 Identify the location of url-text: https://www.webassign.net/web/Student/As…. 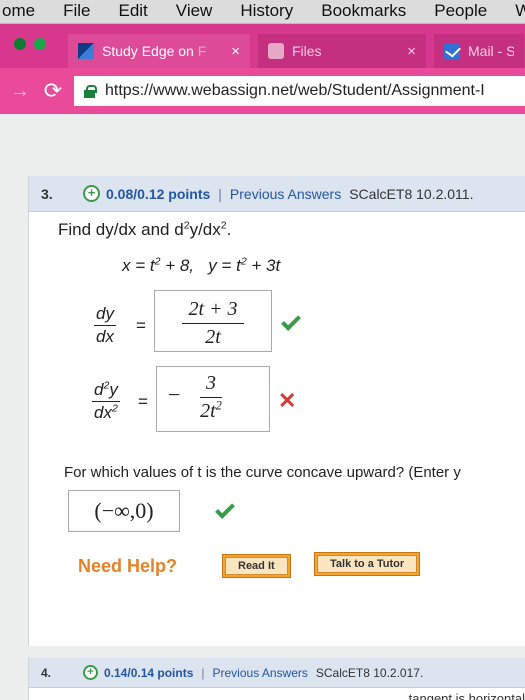
(295, 90).